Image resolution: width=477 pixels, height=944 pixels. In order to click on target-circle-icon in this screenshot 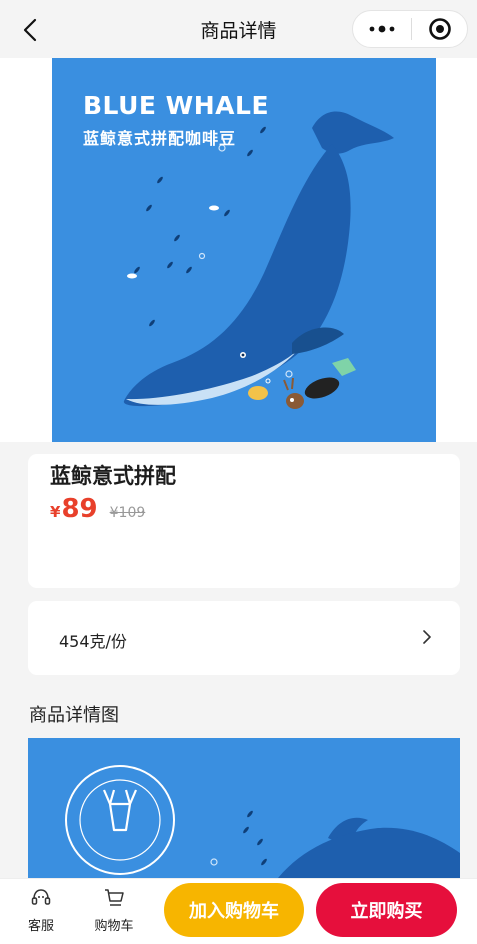, I will do `click(439, 29)`.